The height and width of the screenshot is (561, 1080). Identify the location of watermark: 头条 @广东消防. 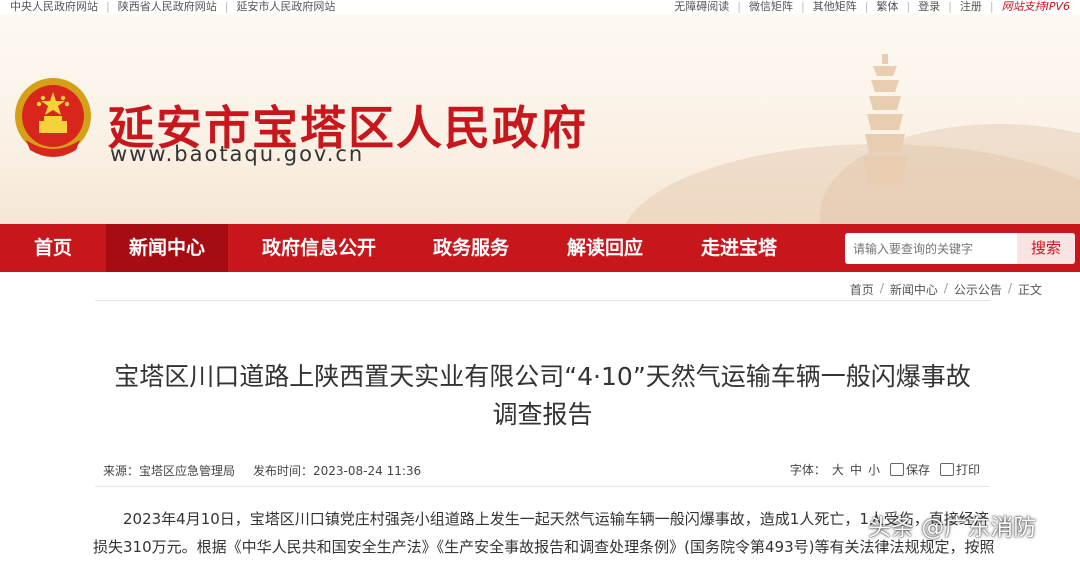
(952, 528).